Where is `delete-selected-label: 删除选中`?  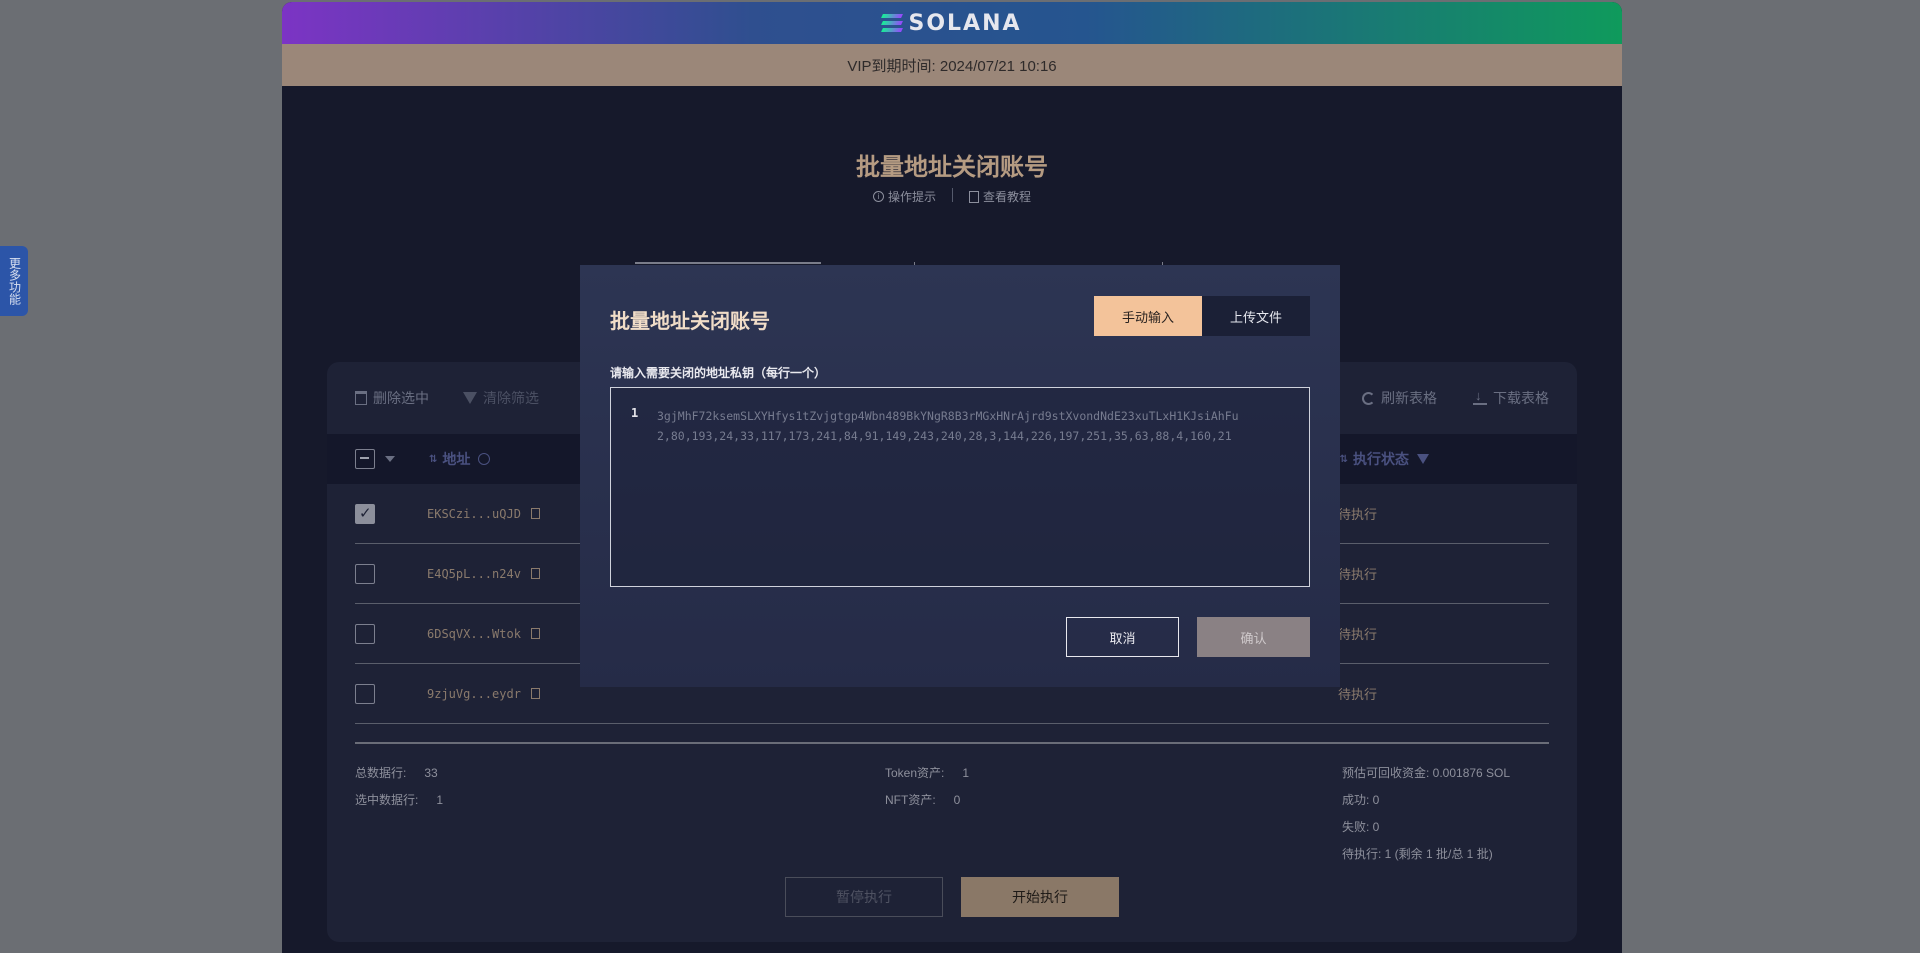
delete-selected-label: 删除选中 is located at coordinates (401, 398).